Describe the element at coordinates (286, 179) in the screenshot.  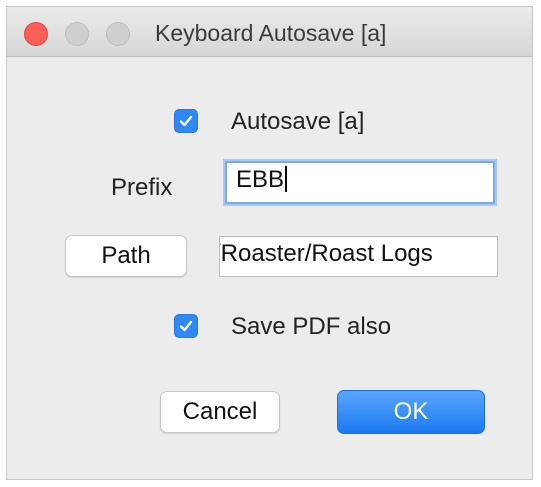
I see `text-caret` at that location.